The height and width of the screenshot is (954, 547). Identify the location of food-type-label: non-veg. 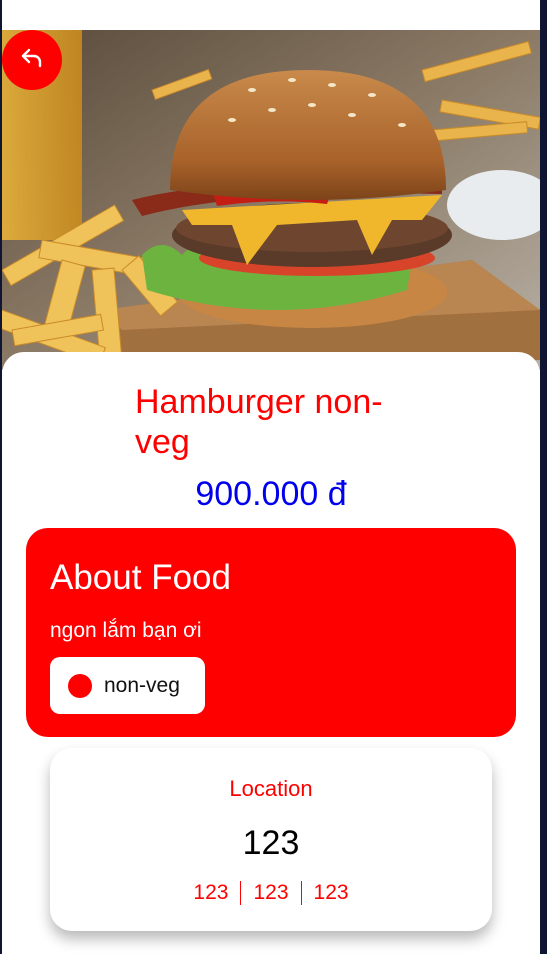
(142, 685).